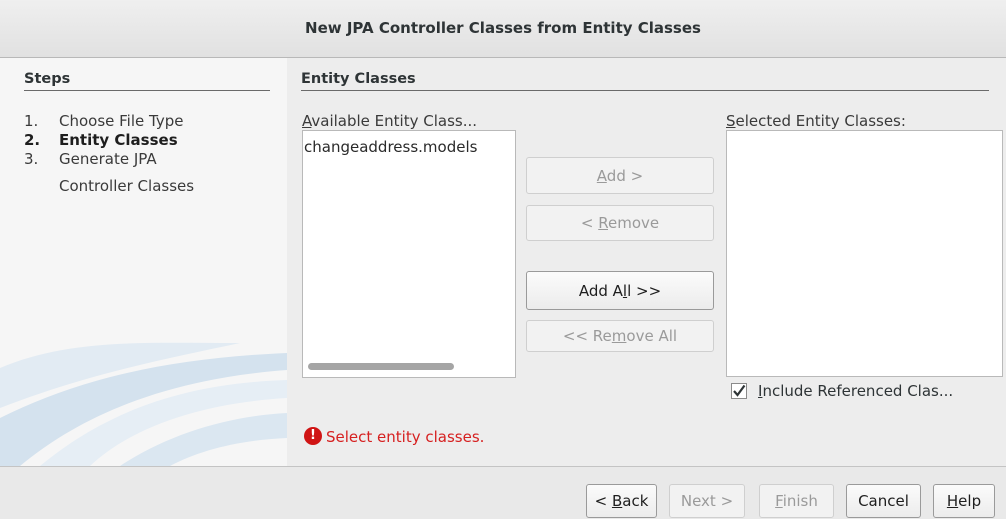  I want to click on finish-button: Finish, so click(796, 501).